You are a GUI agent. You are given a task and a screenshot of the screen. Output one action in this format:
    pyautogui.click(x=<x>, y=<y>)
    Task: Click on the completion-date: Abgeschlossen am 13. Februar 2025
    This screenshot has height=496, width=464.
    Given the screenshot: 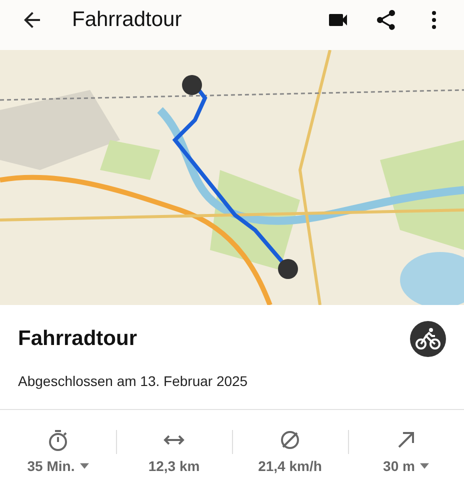 What is the action you would take?
    pyautogui.click(x=133, y=381)
    